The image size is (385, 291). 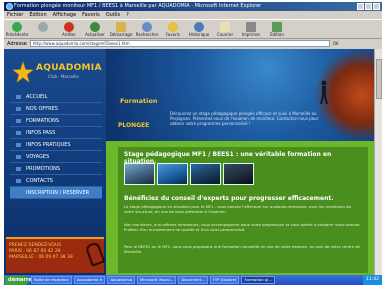 I want to click on refresh-button: Actualiser, so click(x=95, y=30).